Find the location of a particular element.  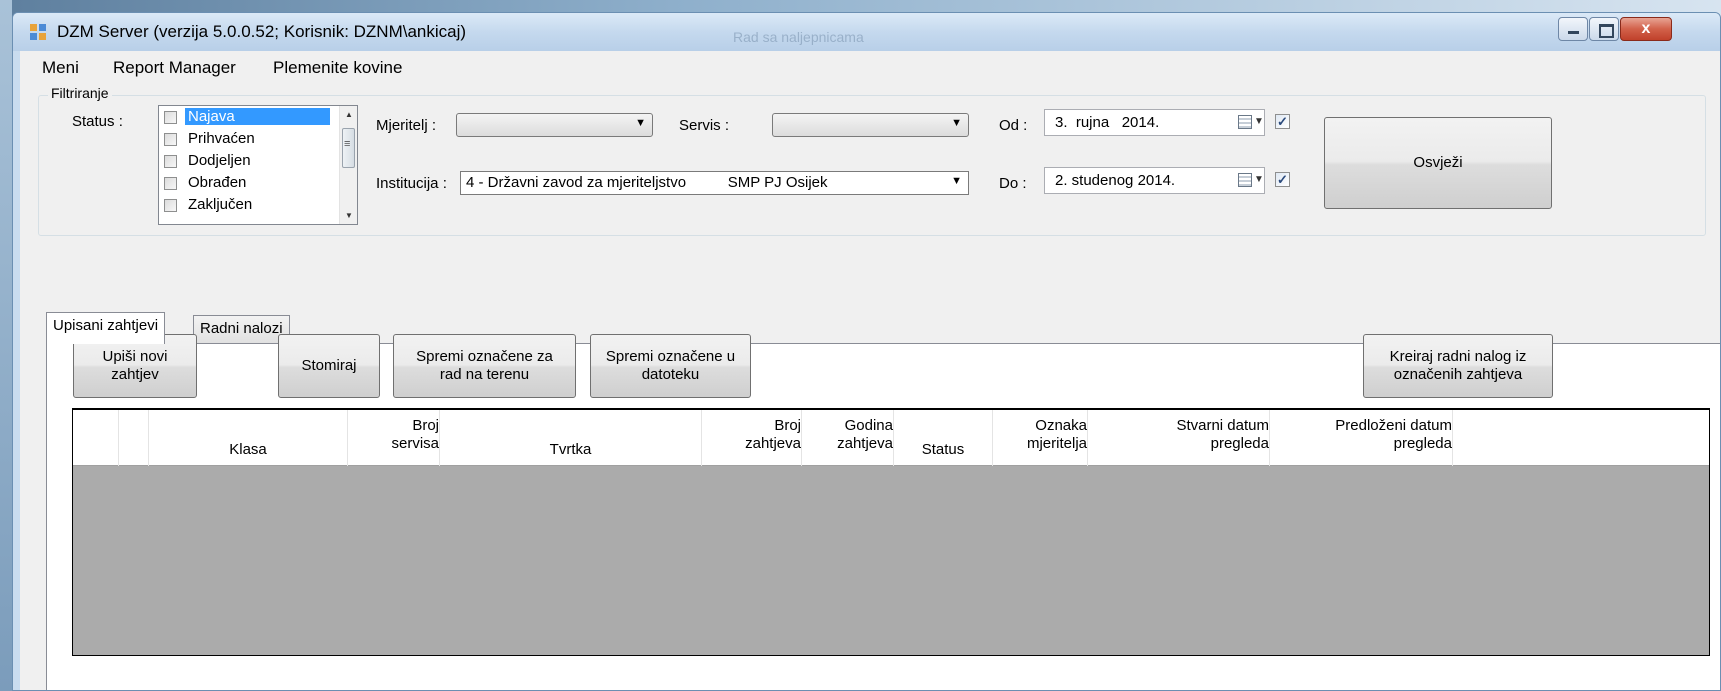

column-header-broj-servisa: Broj servisa is located at coordinates (394, 438).